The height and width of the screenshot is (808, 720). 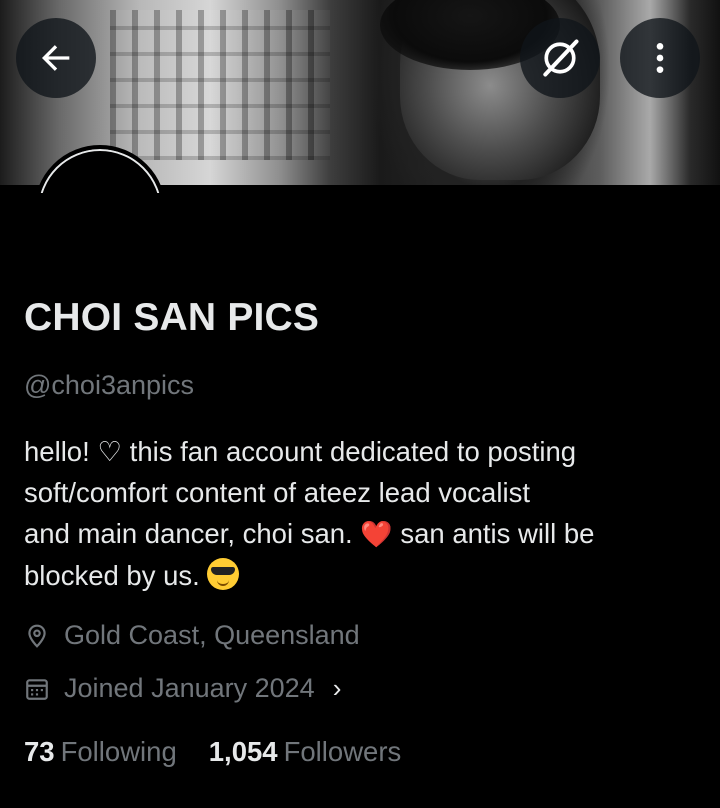 I want to click on following-label: Following, so click(x=118, y=751).